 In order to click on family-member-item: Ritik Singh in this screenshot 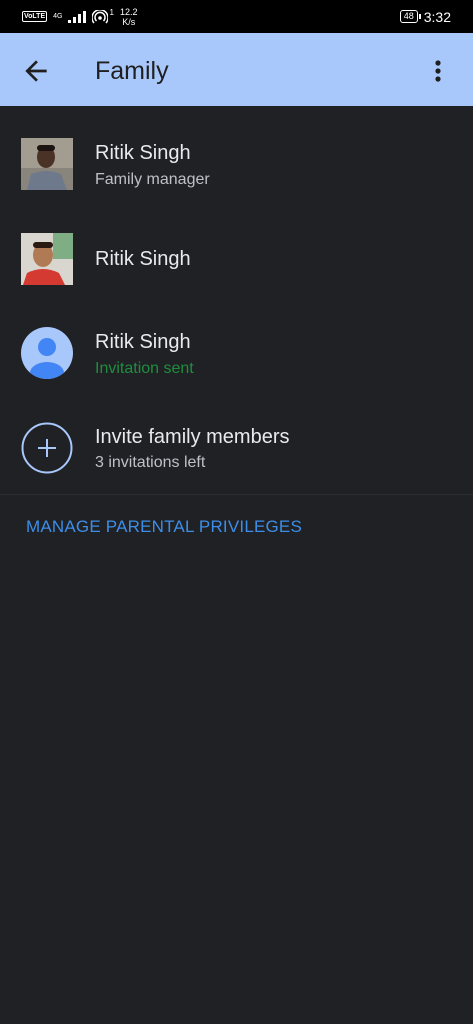, I will do `click(236, 259)`.